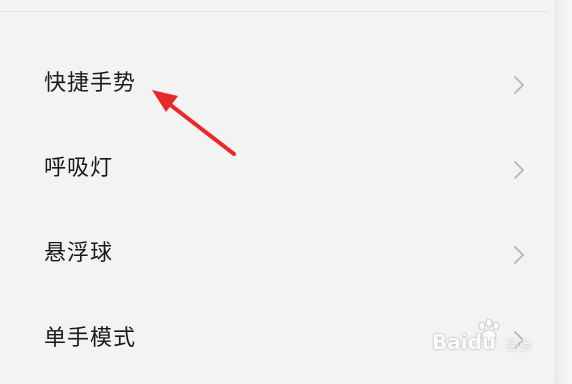  Describe the element at coordinates (79, 168) in the screenshot. I see `settings-item-label: 呼吸灯` at that location.